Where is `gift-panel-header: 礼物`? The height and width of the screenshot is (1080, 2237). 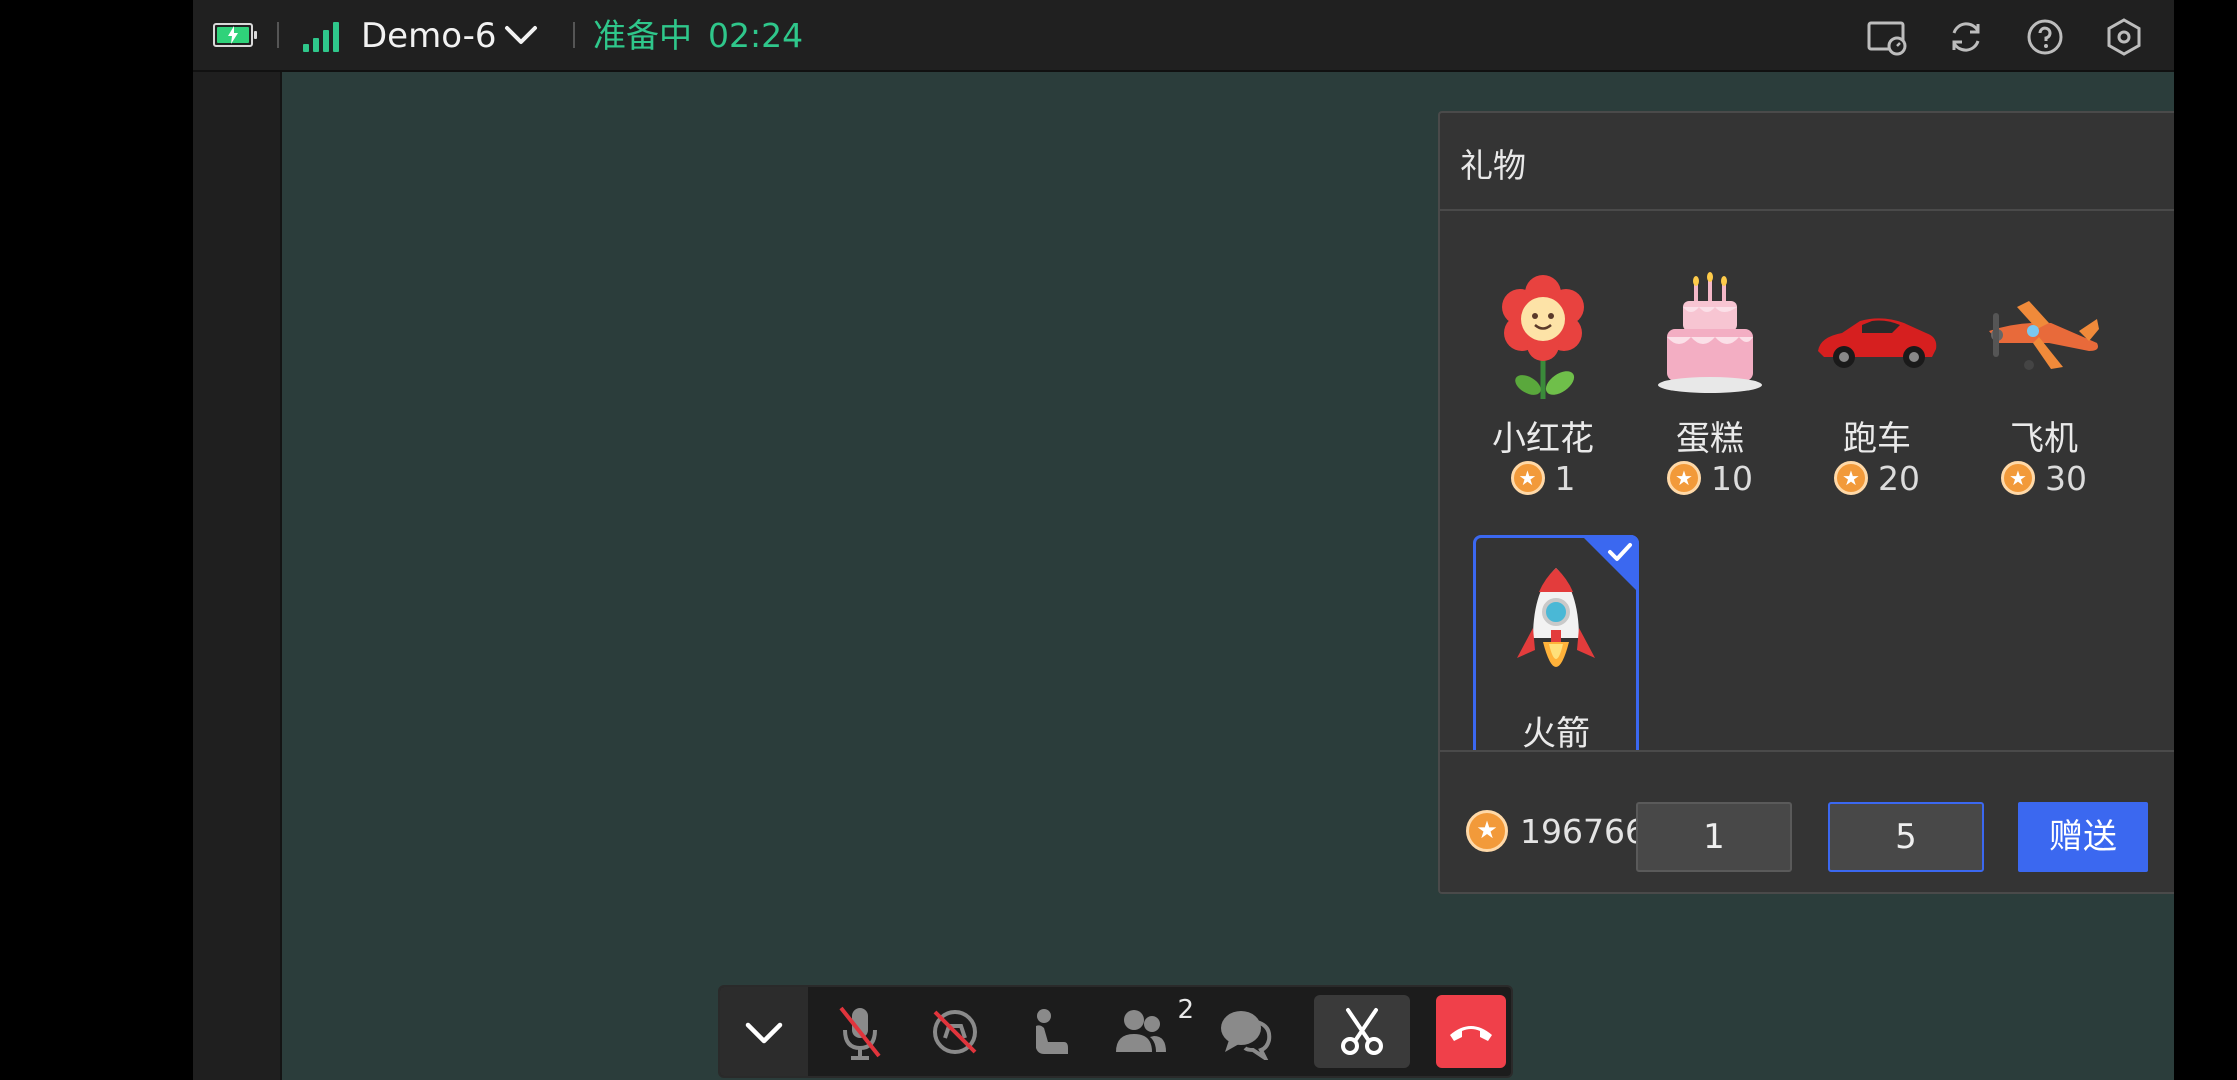 gift-panel-header: 礼物 is located at coordinates (1807, 162).